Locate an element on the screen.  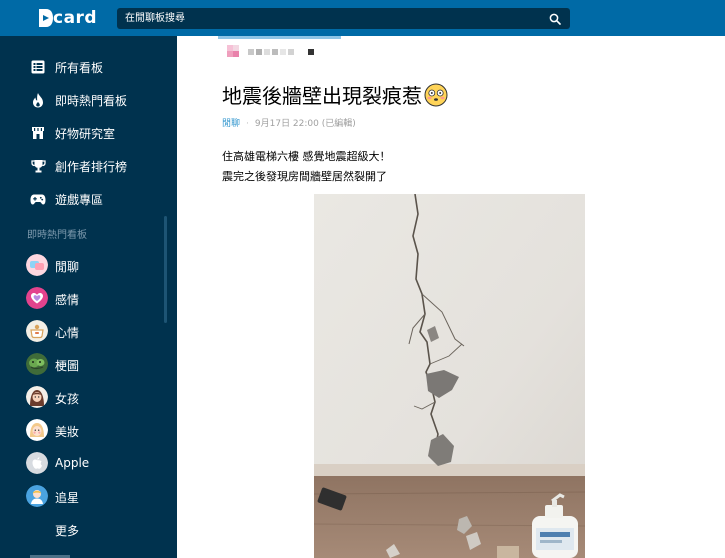
top-bar: card is located at coordinates (362, 18).